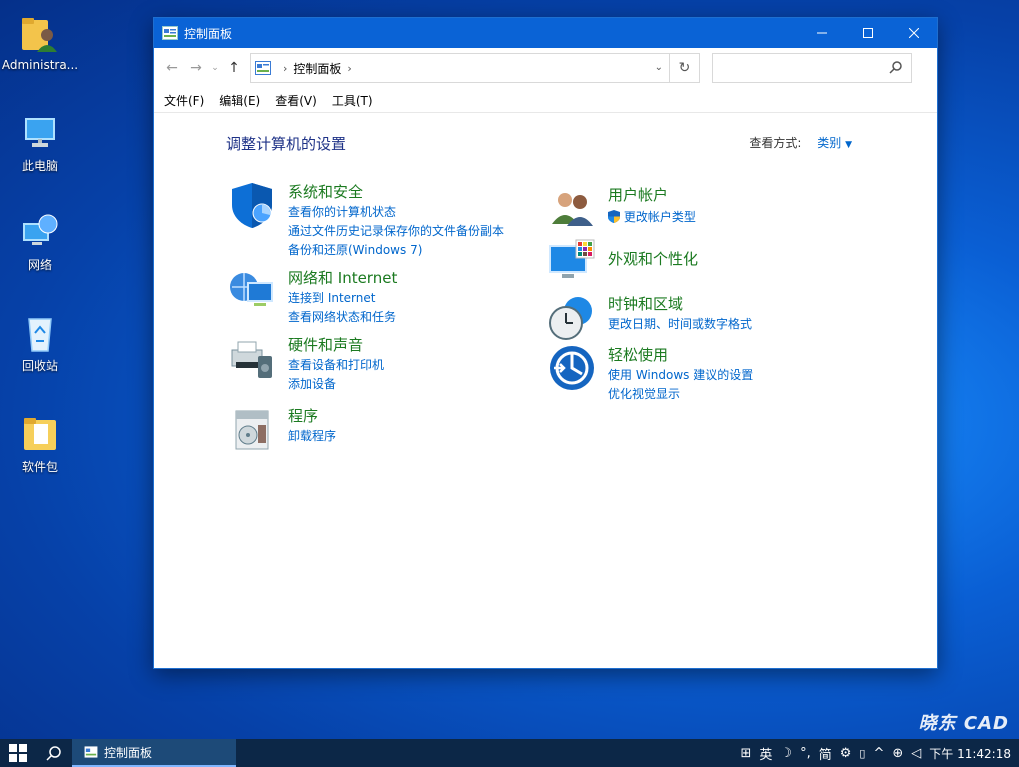 The image size is (1019, 767). Describe the element at coordinates (680, 323) in the screenshot. I see `category-link: 更改日期、时间或数字格式` at that location.